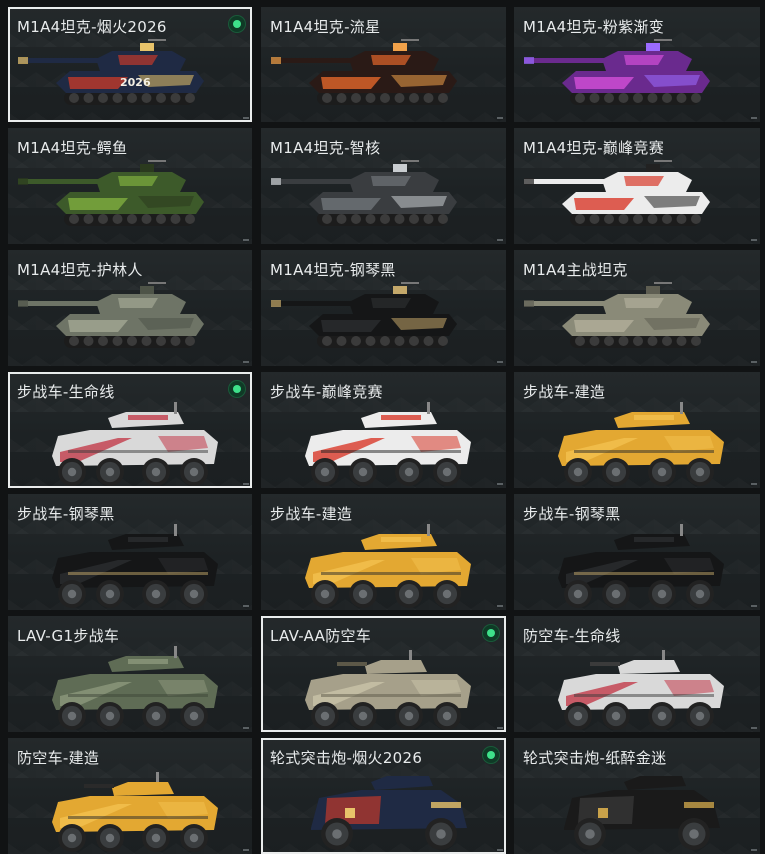 The width and height of the screenshot is (765, 854). I want to click on skin-card: M1A4坦克-智核, so click(383, 186).